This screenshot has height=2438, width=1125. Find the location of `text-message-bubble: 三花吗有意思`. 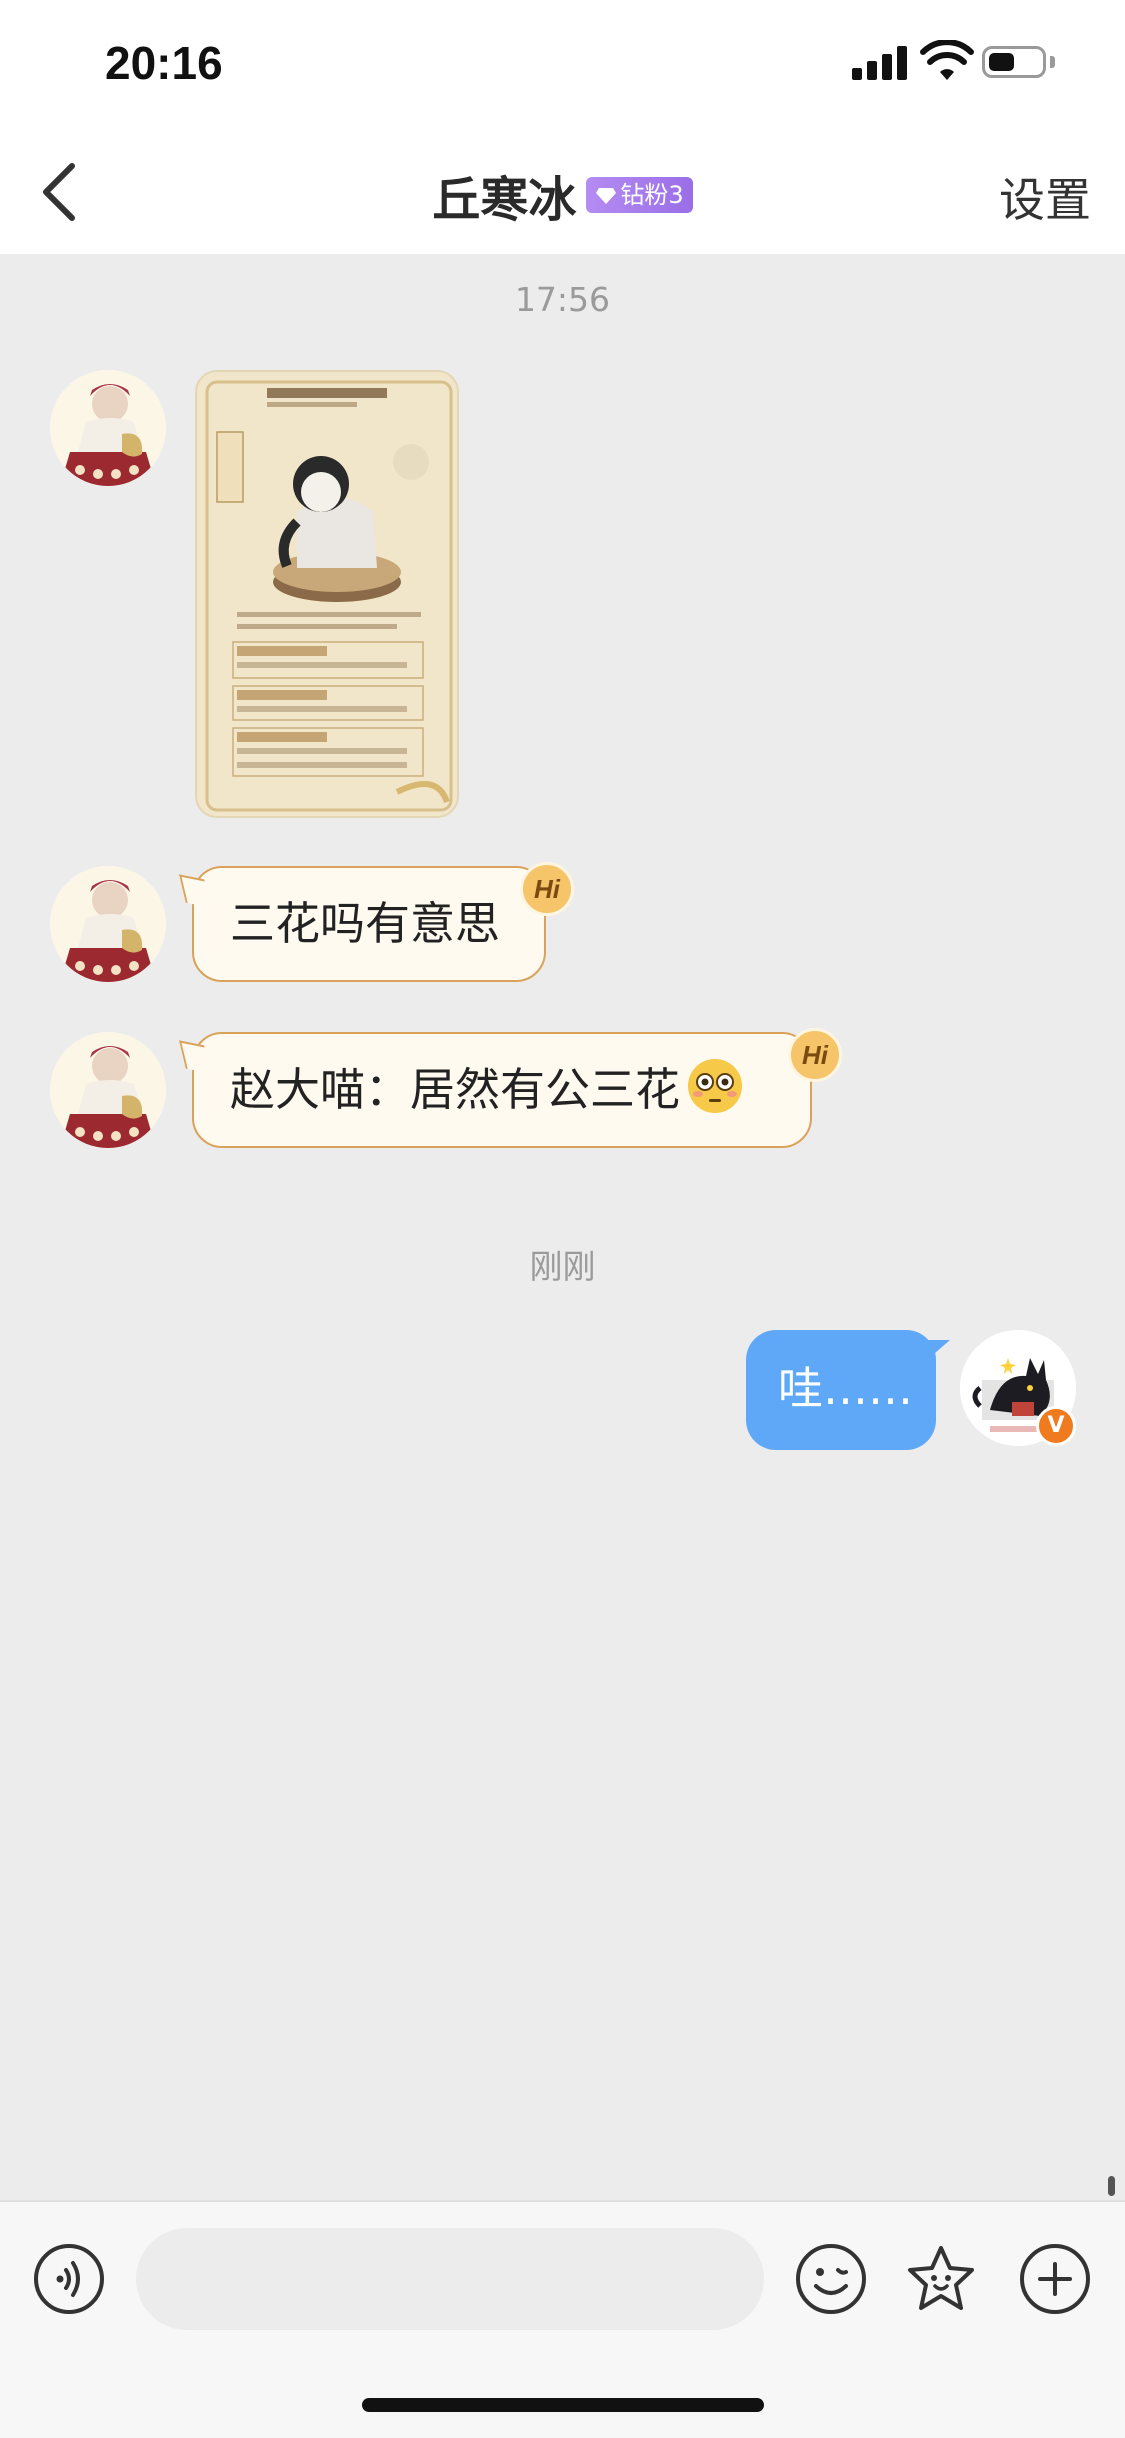

text-message-bubble: 三花吗有意思 is located at coordinates (362, 924).